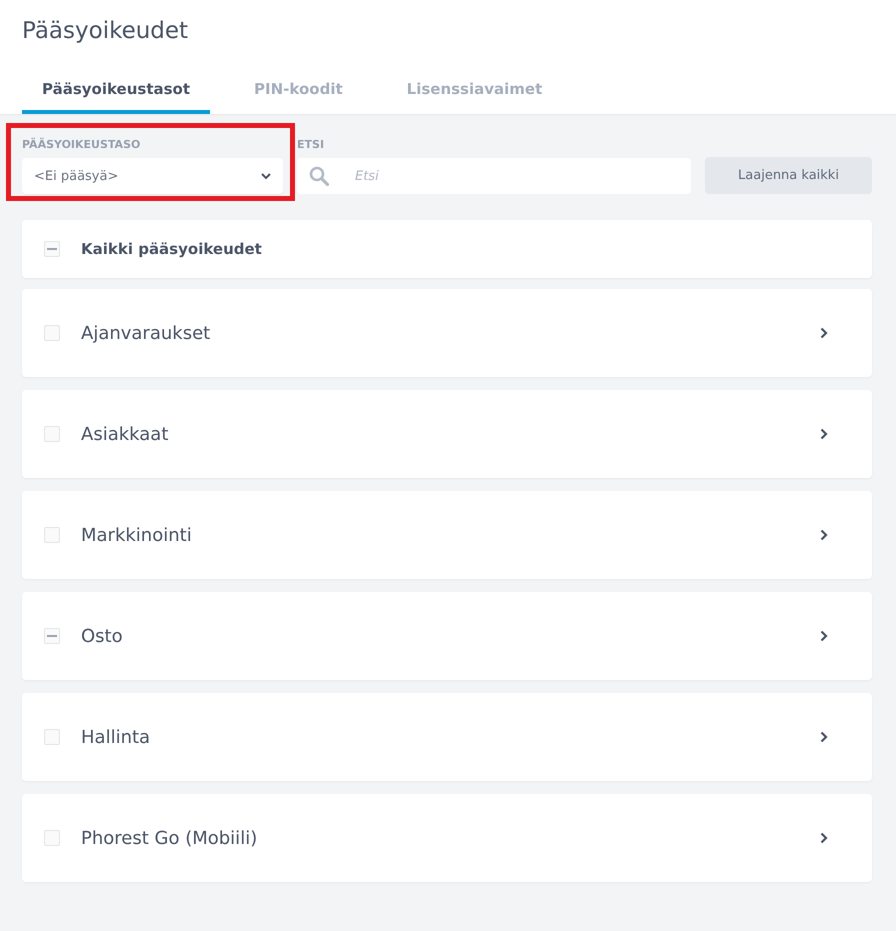  Describe the element at coordinates (319, 176) in the screenshot. I see `search-icon` at that location.